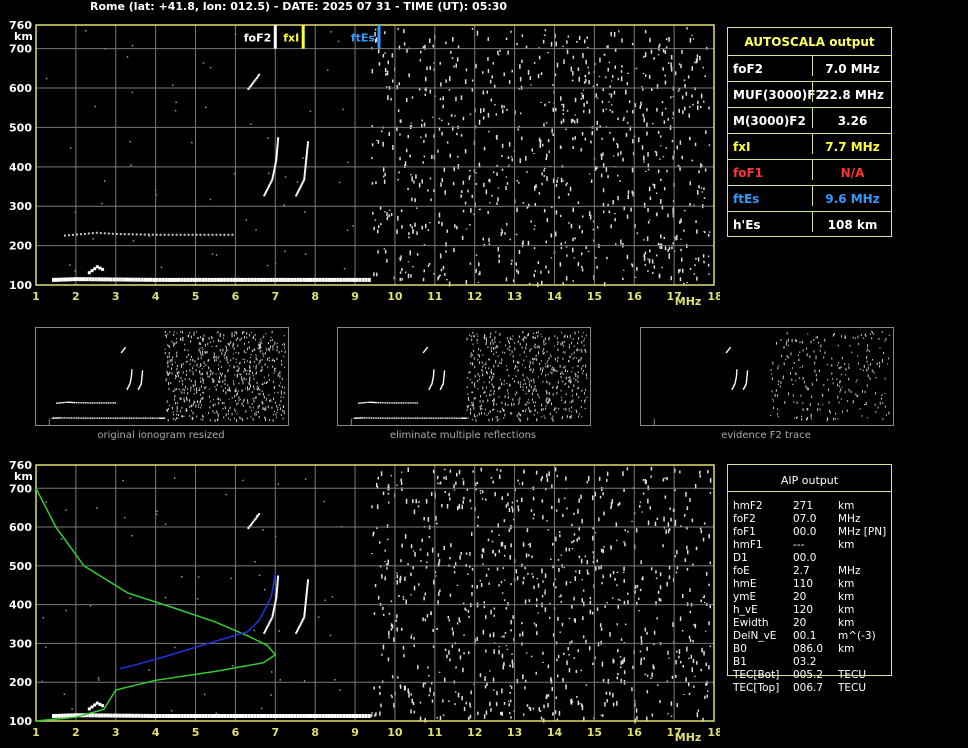 The image size is (968, 748). Describe the element at coordinates (463, 435) in the screenshot. I see `caption-eliminate: eliminate multiple reflections` at that location.